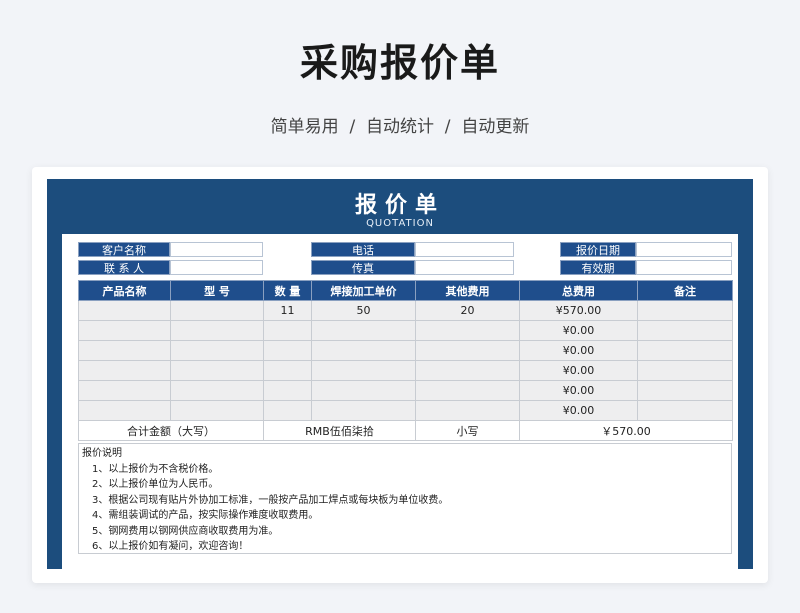 This screenshot has height=613, width=800. What do you see at coordinates (467, 290) in the screenshot?
I see `col-header-other-fee: 其他费用` at bounding box center [467, 290].